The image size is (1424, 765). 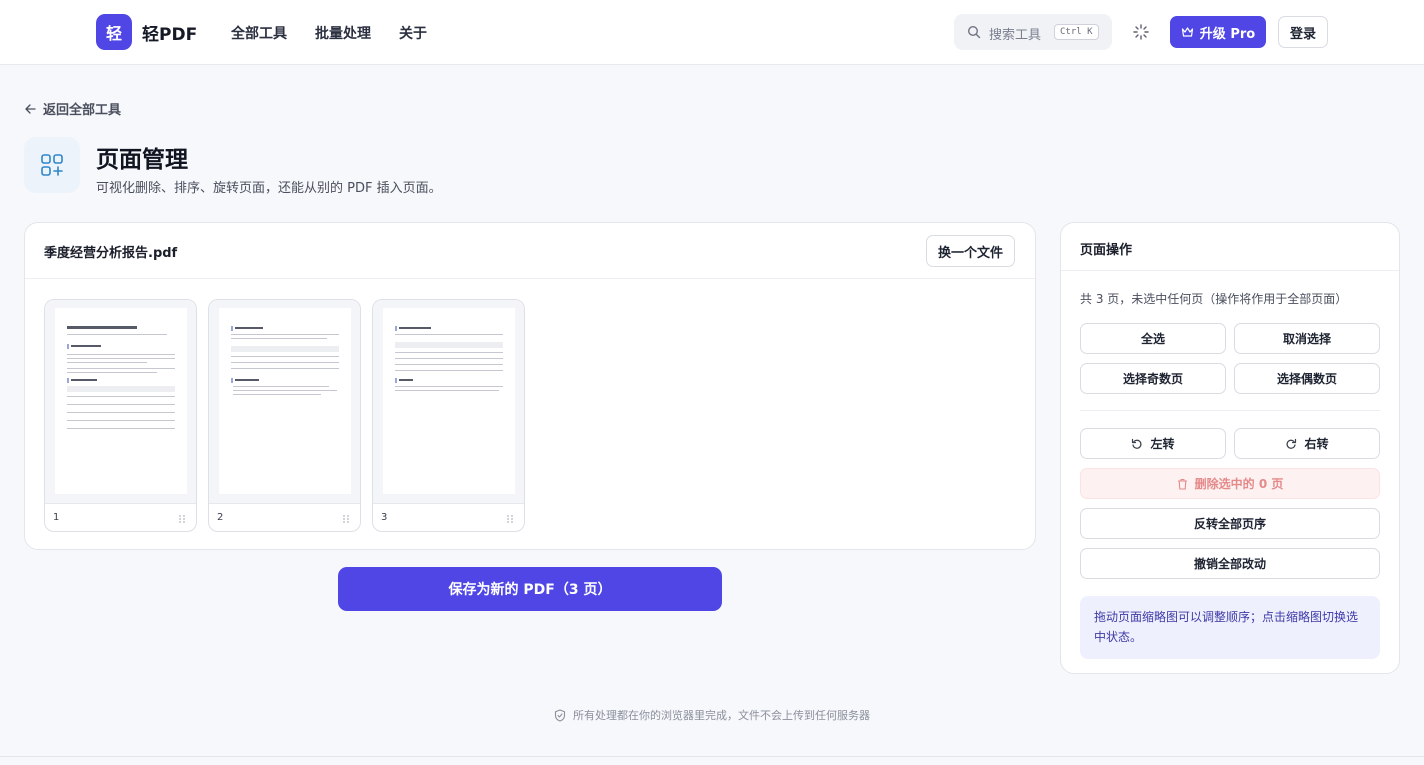 I want to click on grid-plus-icon, so click(x=52, y=165).